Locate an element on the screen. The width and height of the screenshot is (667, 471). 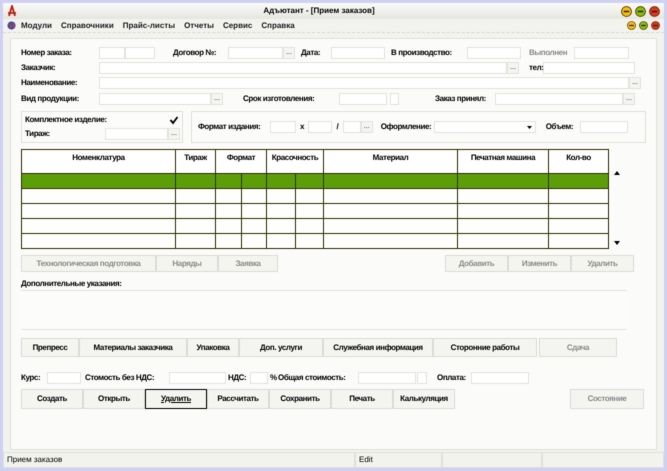
field-label: Тираж: is located at coordinates (38, 134).